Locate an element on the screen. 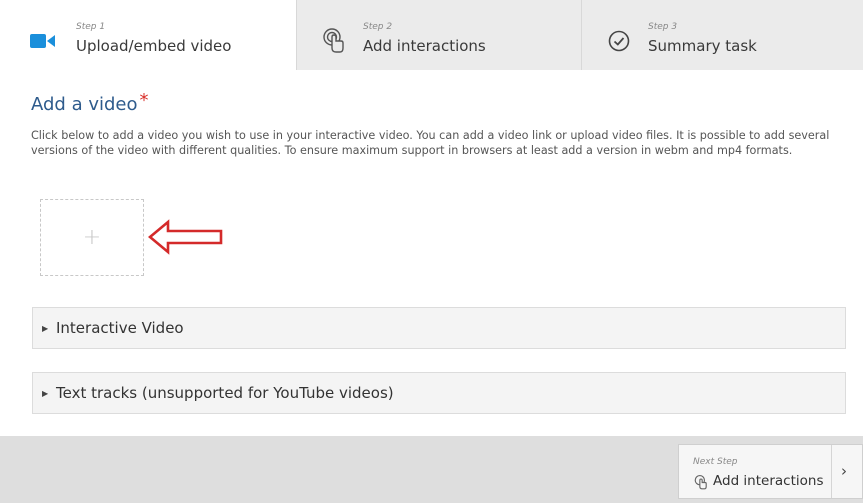 This screenshot has height=503, width=863. left-arrow-icon is located at coordinates (185, 237).